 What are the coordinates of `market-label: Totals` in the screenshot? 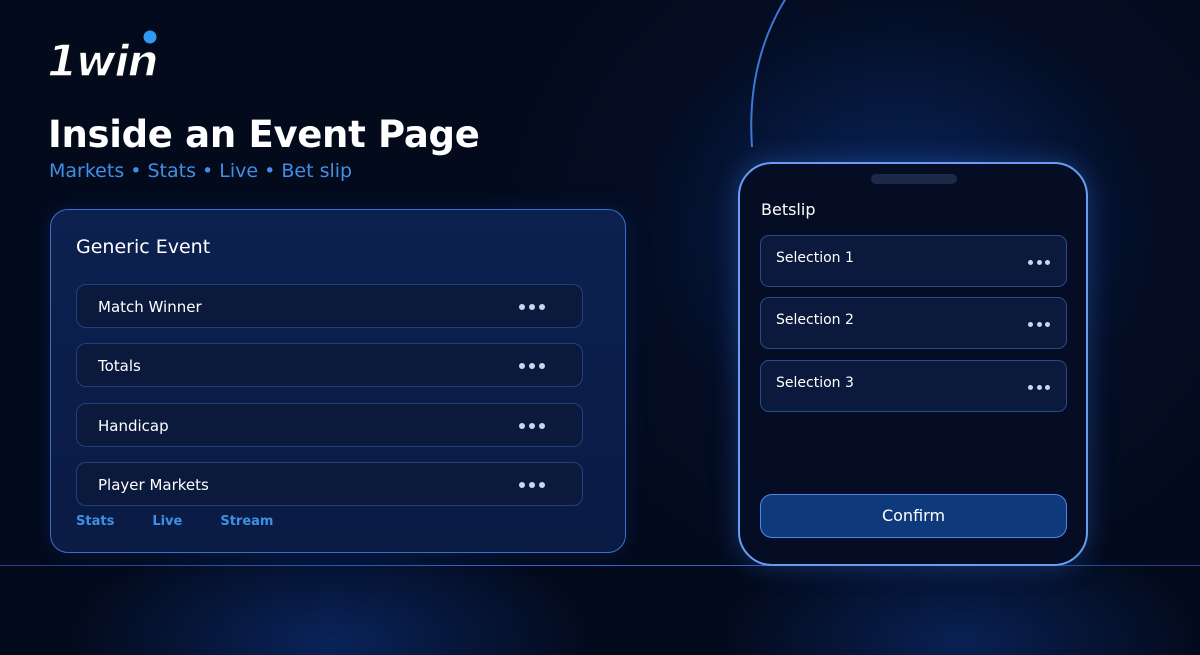 It's located at (119, 366).